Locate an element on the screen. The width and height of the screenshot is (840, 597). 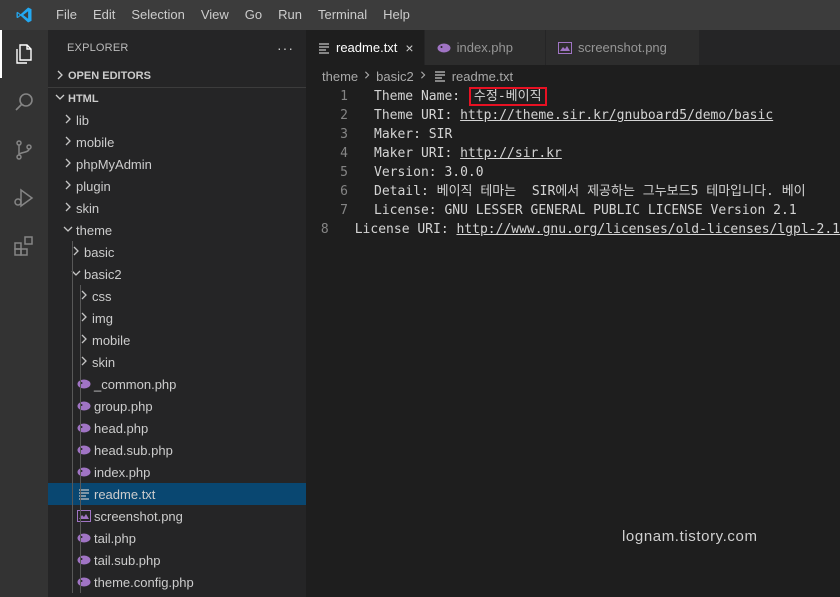
menu-file: File is located at coordinates (66, 15).